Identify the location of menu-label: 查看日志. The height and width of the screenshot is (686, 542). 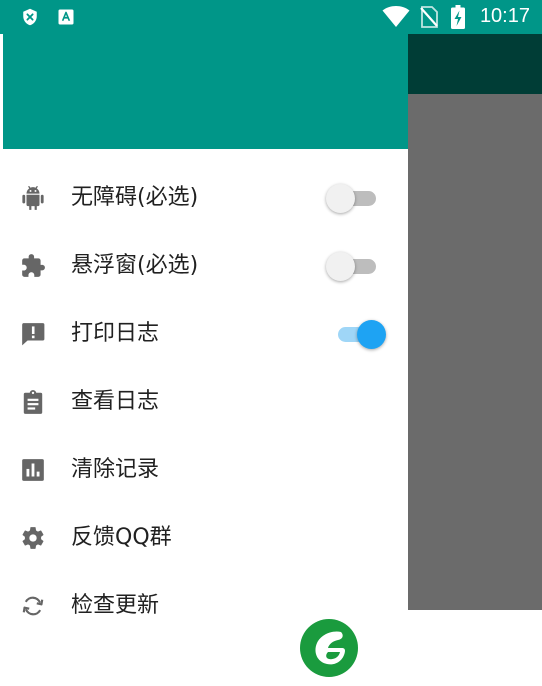
(115, 401).